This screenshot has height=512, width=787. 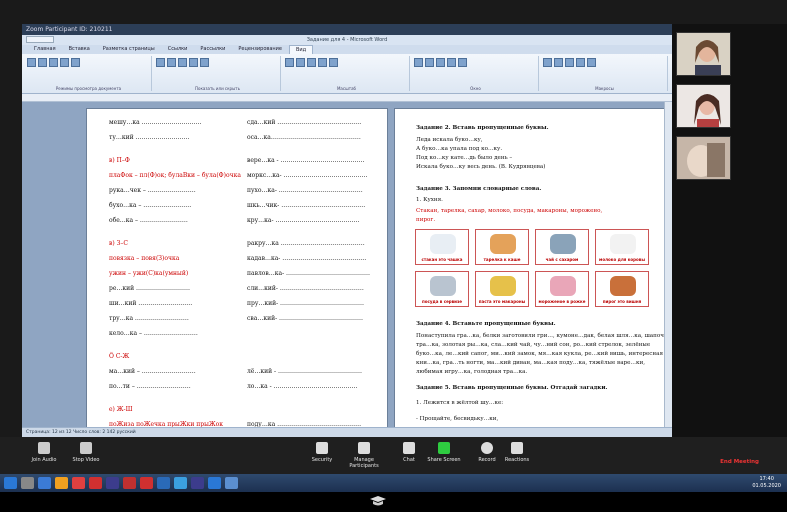 What do you see at coordinates (668, 264) in the screenshot?
I see `vertical-scrollbar` at bounding box center [668, 264].